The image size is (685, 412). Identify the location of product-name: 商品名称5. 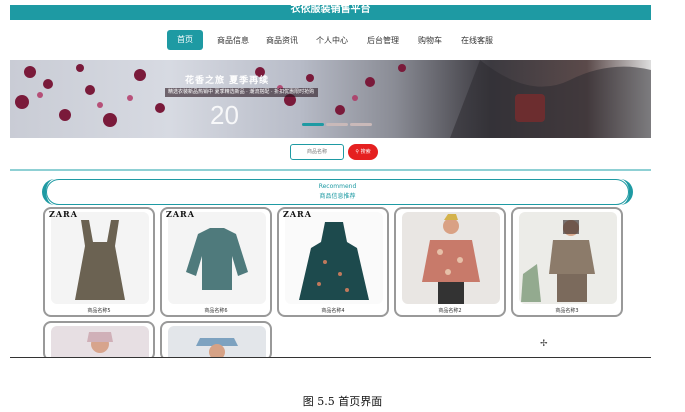
(99, 311).